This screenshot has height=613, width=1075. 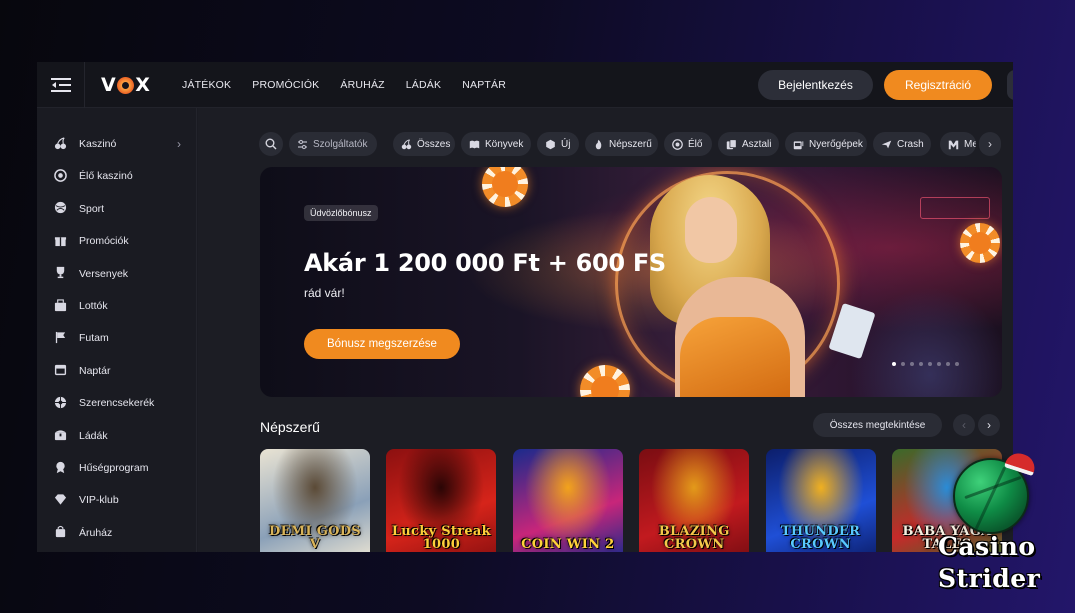 I want to click on nav-store: ÁRUHÁZ, so click(x=362, y=85).